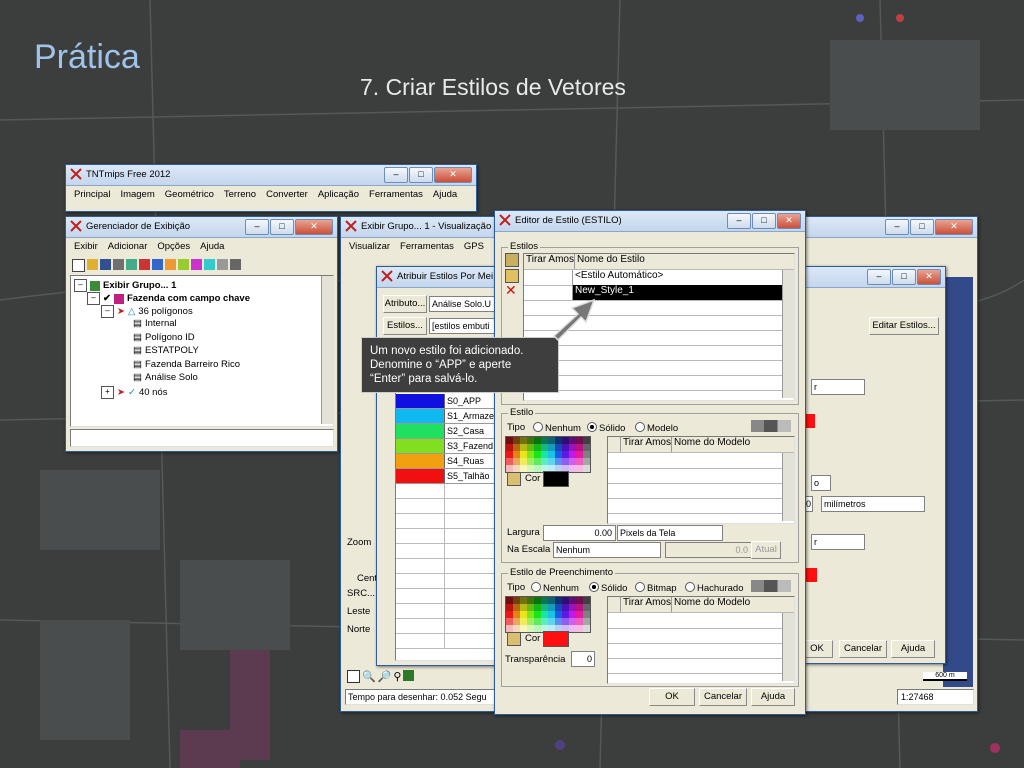  I want to click on fill-pattern-scrollbar, so click(788, 647).